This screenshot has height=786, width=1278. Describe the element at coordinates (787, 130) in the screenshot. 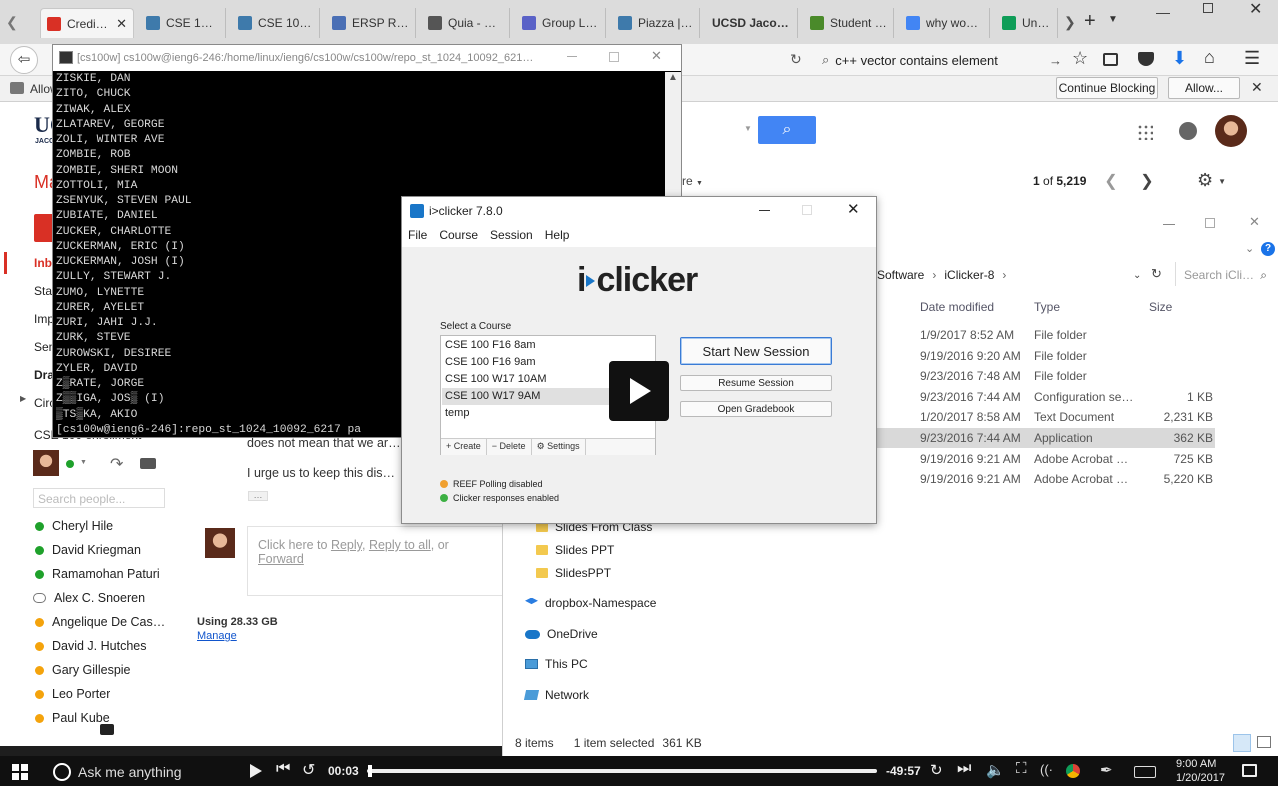

I see `gmail-search-button: ⌕` at that location.